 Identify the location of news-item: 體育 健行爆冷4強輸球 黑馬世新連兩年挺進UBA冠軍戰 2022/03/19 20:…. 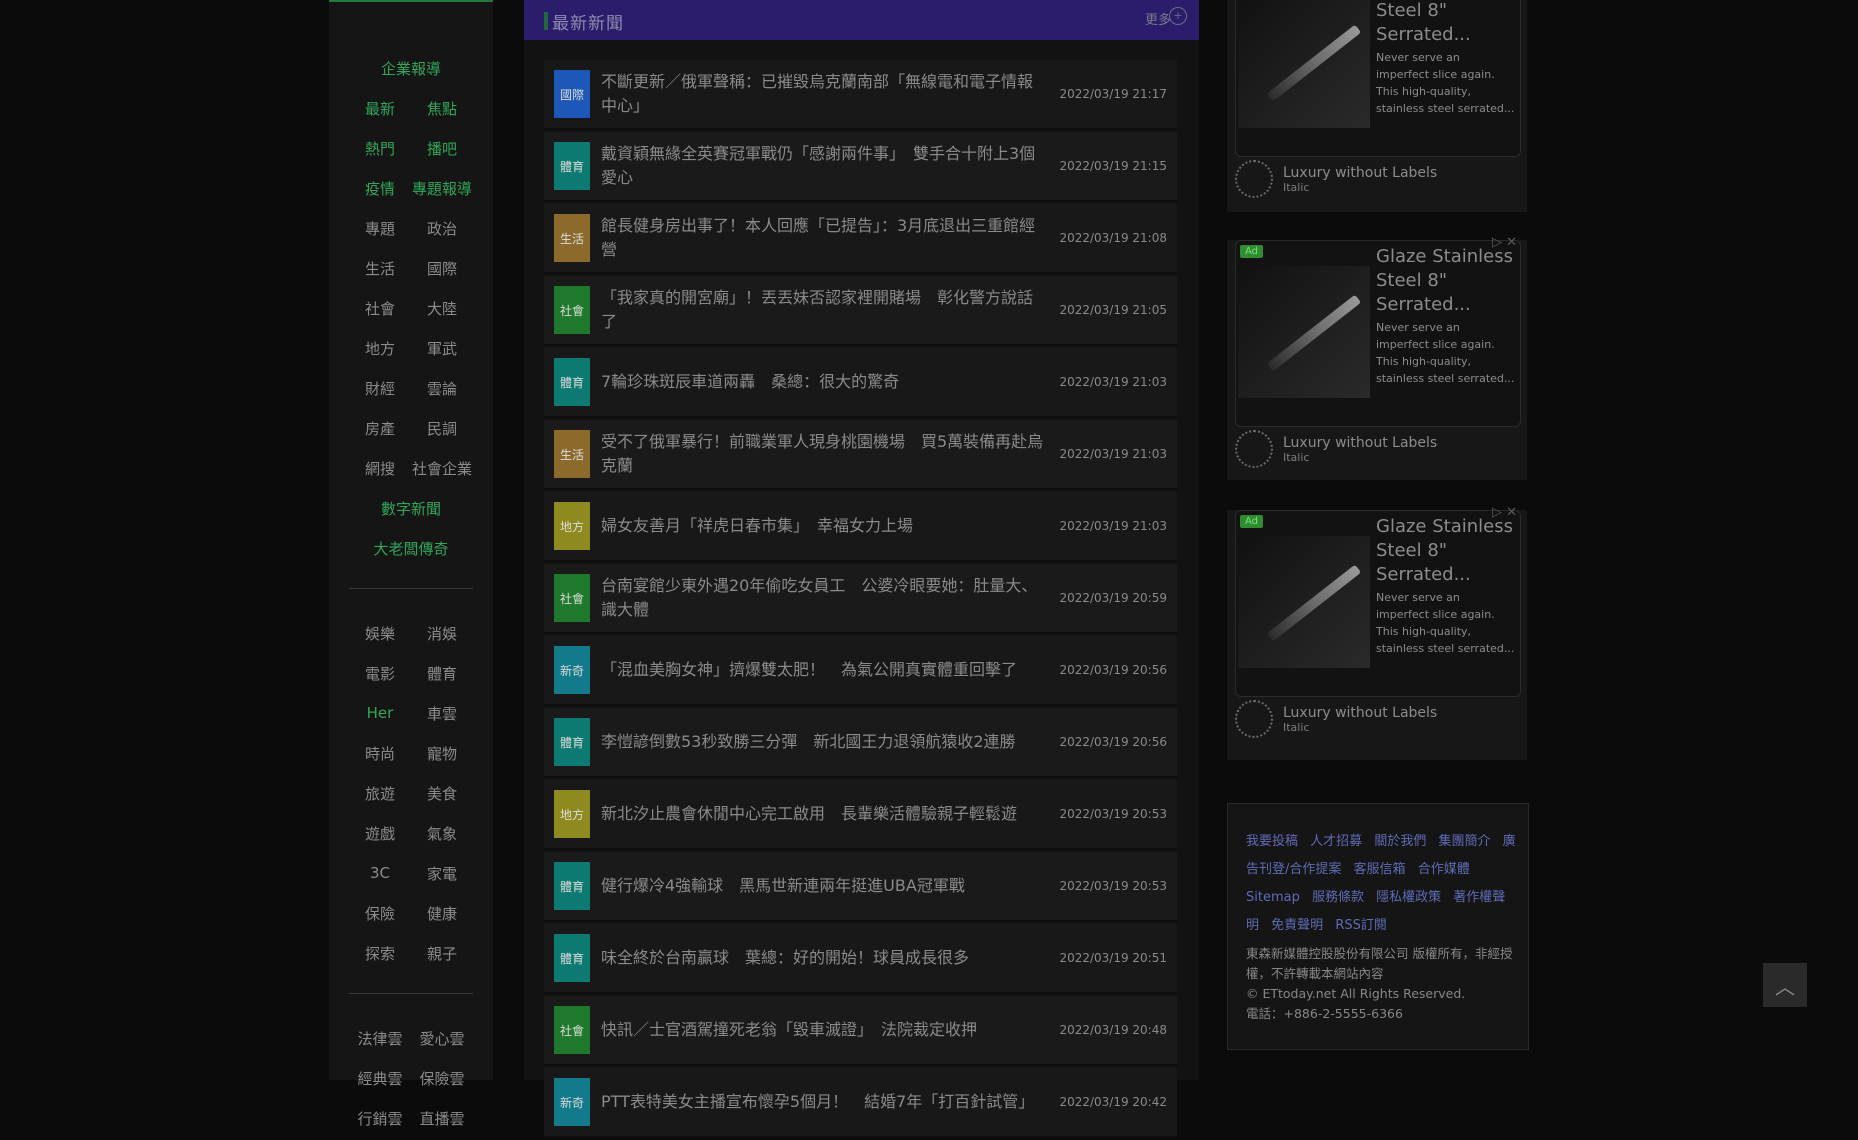
(860, 887).